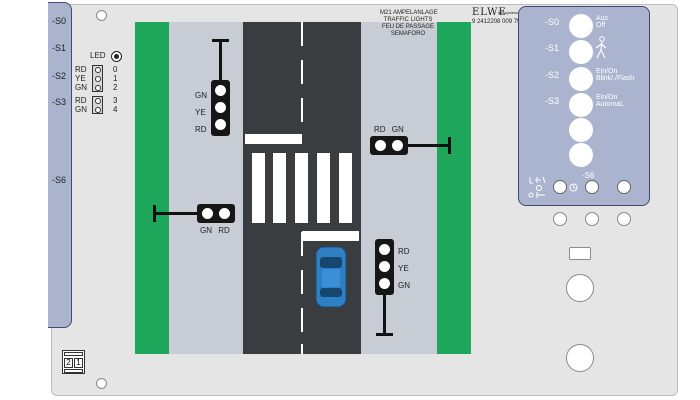 Image resolution: width=700 pixels, height=400 pixels. What do you see at coordinates (81, 87) in the screenshot?
I see `led-label-gn: GN` at bounding box center [81, 87].